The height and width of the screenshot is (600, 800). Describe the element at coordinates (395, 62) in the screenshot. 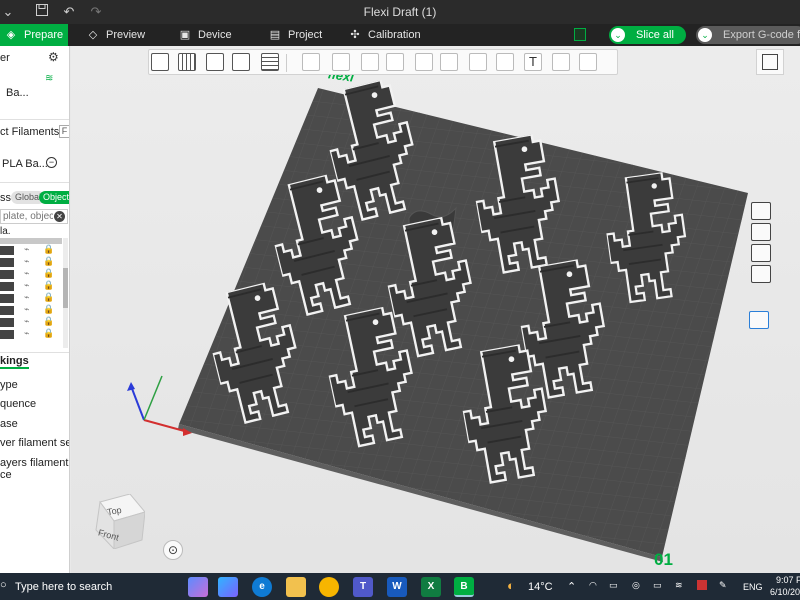

I see `lay-on-face-icon` at that location.